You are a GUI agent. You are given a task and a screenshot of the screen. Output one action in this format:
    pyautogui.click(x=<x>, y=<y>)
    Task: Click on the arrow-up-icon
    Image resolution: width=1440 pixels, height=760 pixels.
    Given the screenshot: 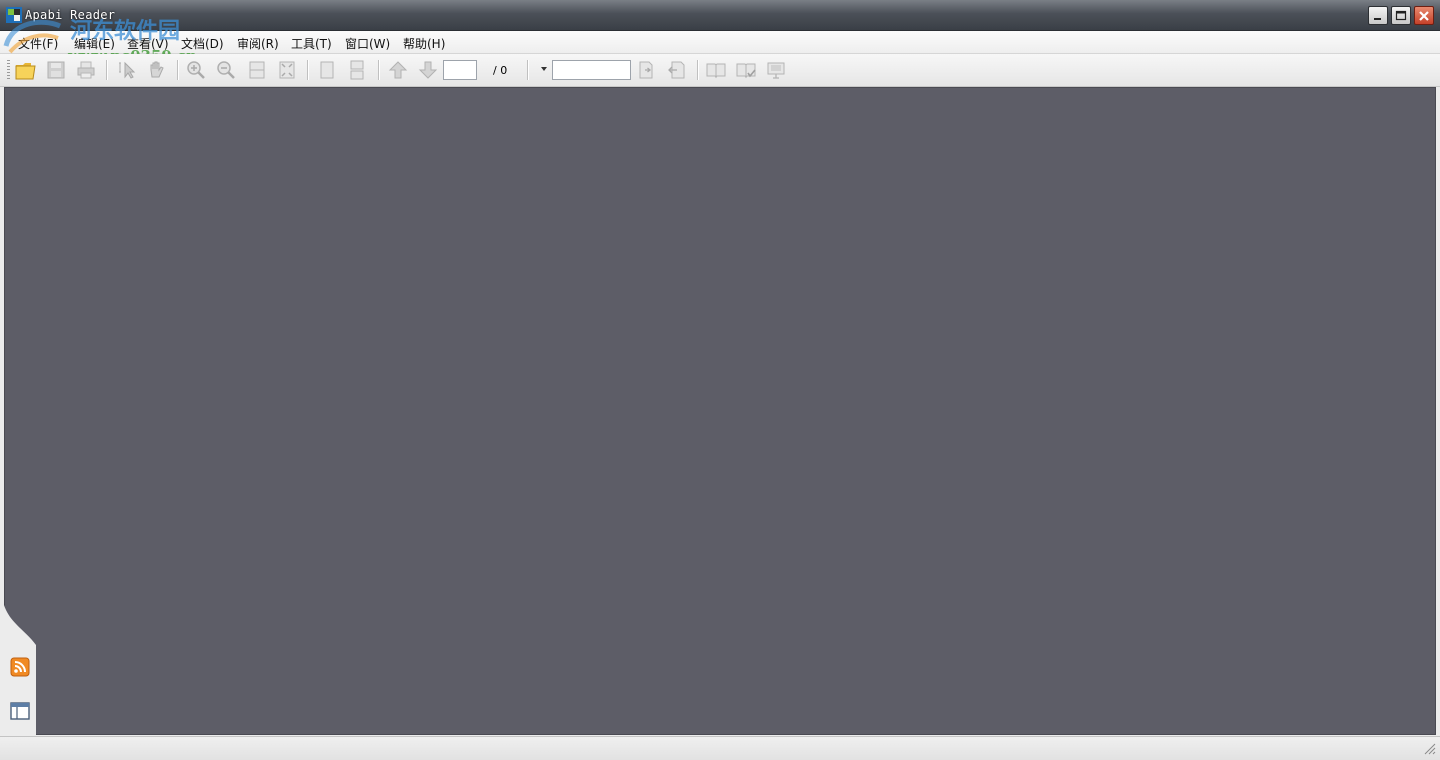 What is the action you would take?
    pyautogui.click(x=398, y=70)
    